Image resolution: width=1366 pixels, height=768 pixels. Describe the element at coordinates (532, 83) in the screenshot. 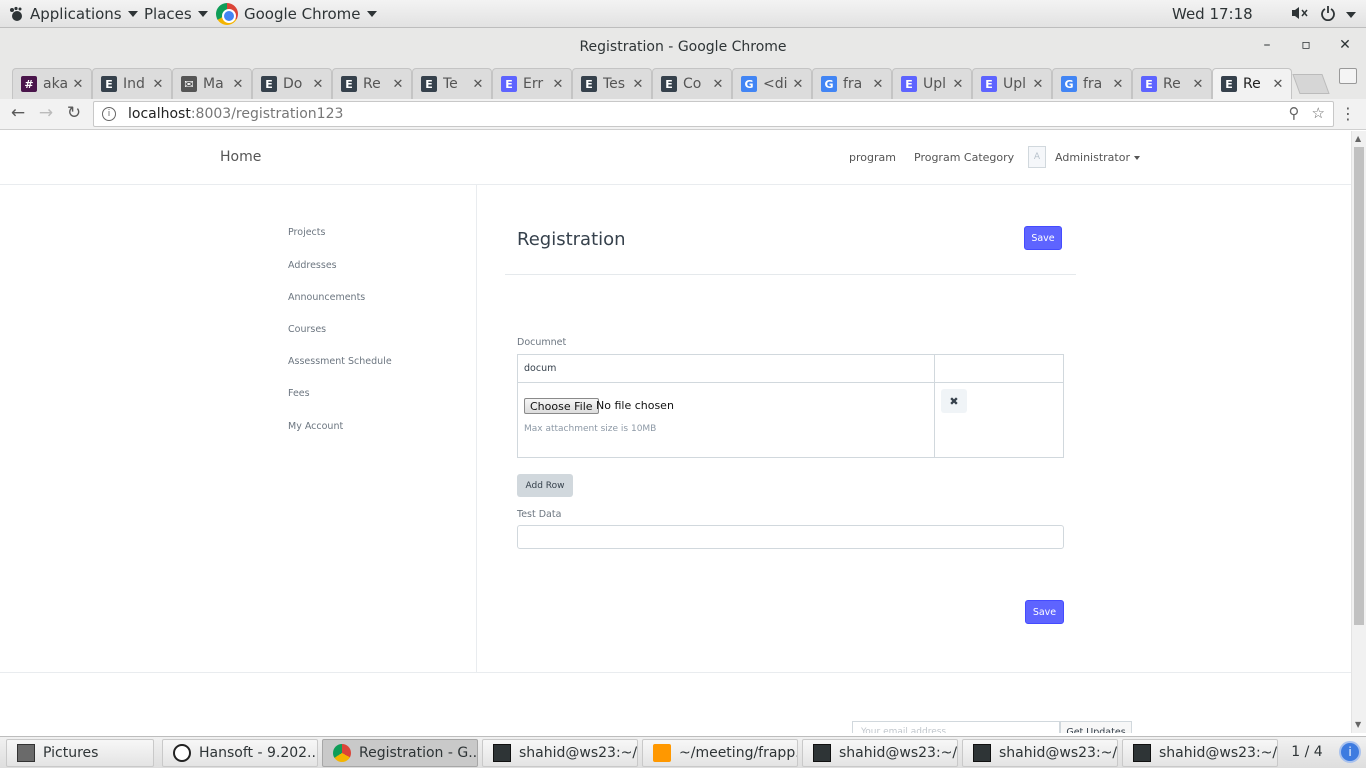

I see `browser-tab: E Err ✕` at that location.